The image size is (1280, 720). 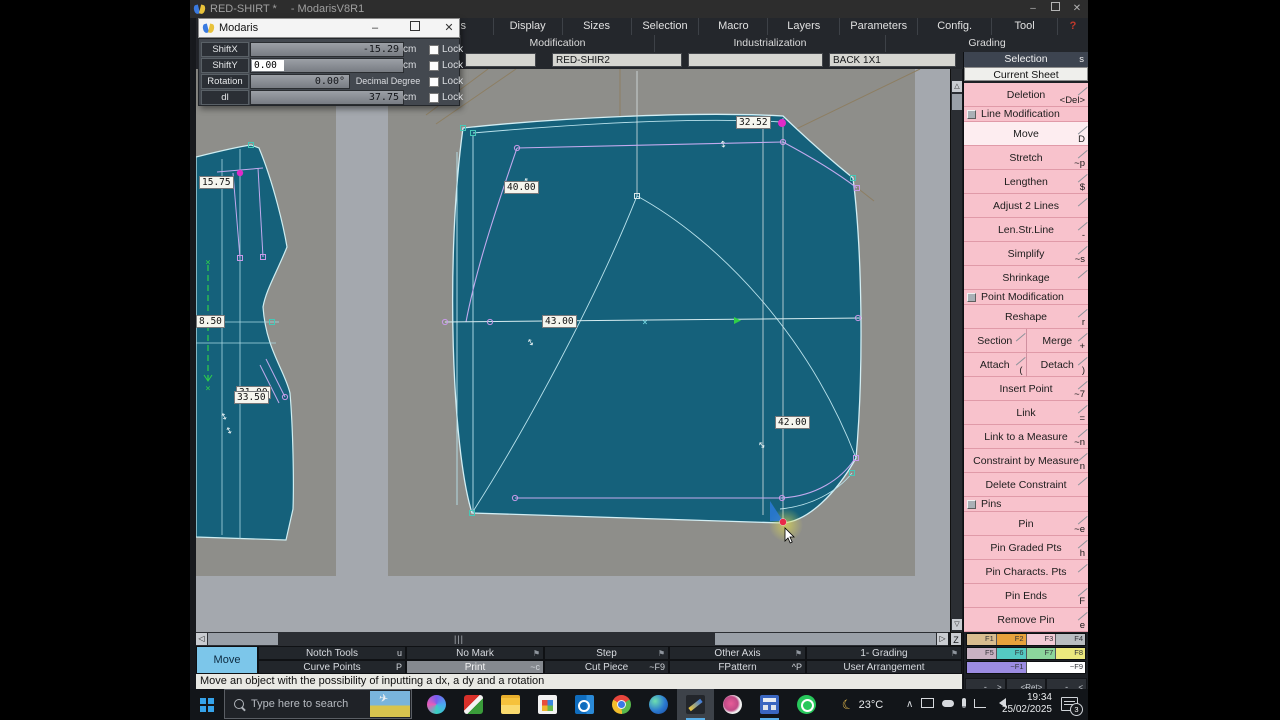 I want to click on dialog-field-label-rotation: Rotation, so click(x=225, y=81).